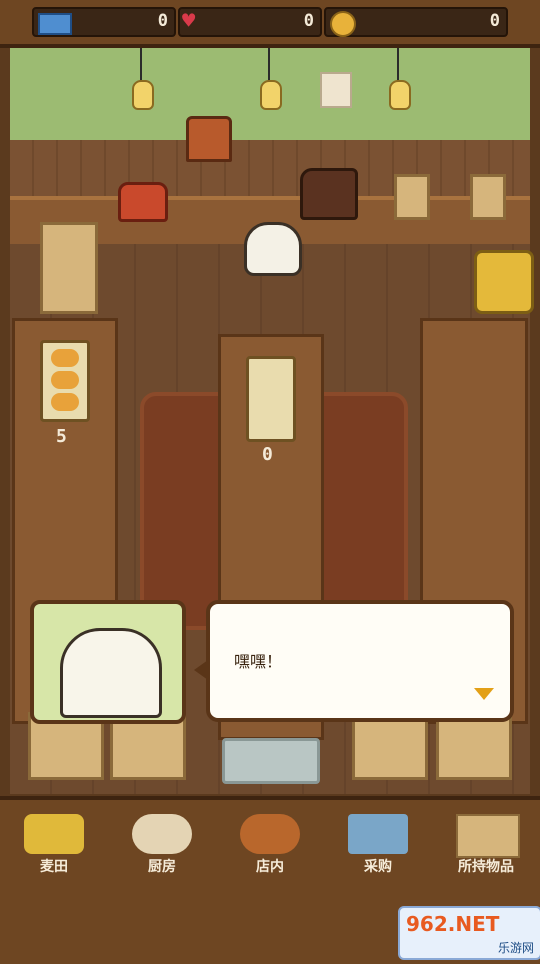 This screenshot has width=540, height=964. What do you see at coordinates (267, 454) in the screenshot?
I see `middle-tray-count: 0` at bounding box center [267, 454].